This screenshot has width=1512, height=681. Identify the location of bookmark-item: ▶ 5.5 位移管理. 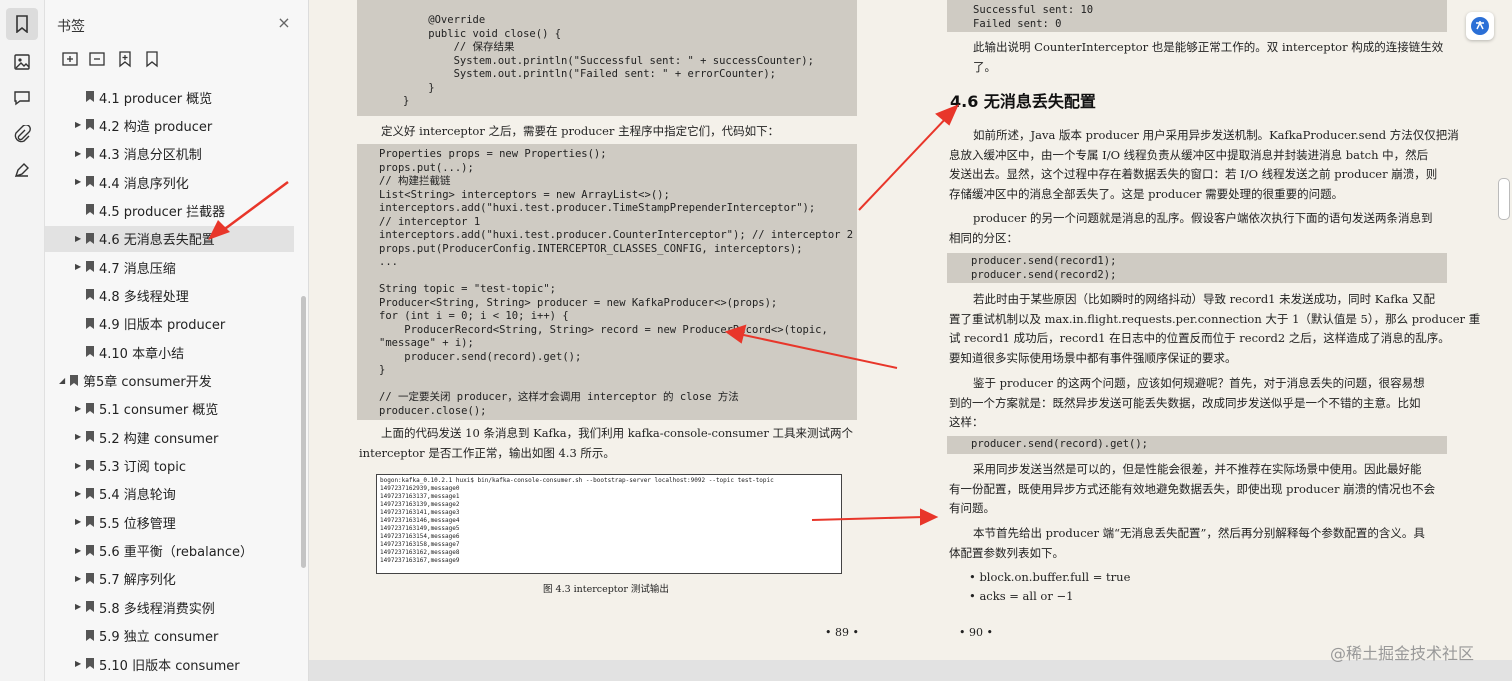
(169, 522).